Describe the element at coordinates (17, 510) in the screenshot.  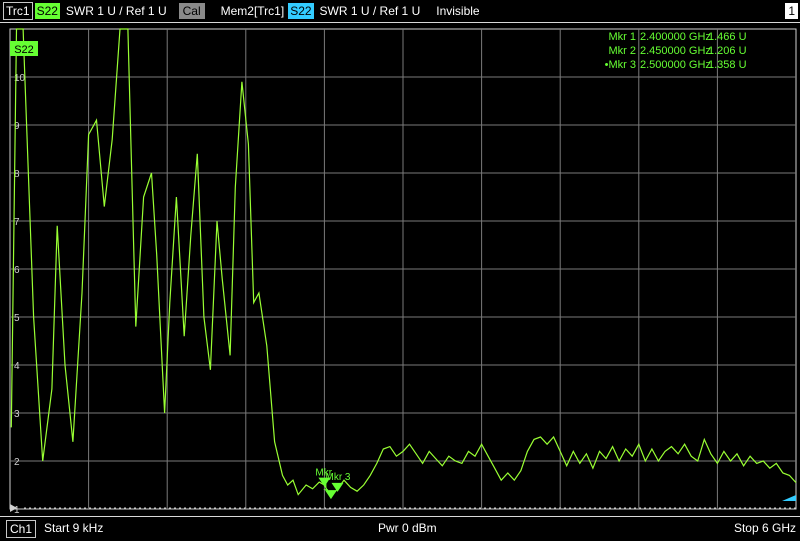
I see `y-tick-label: 1` at that location.